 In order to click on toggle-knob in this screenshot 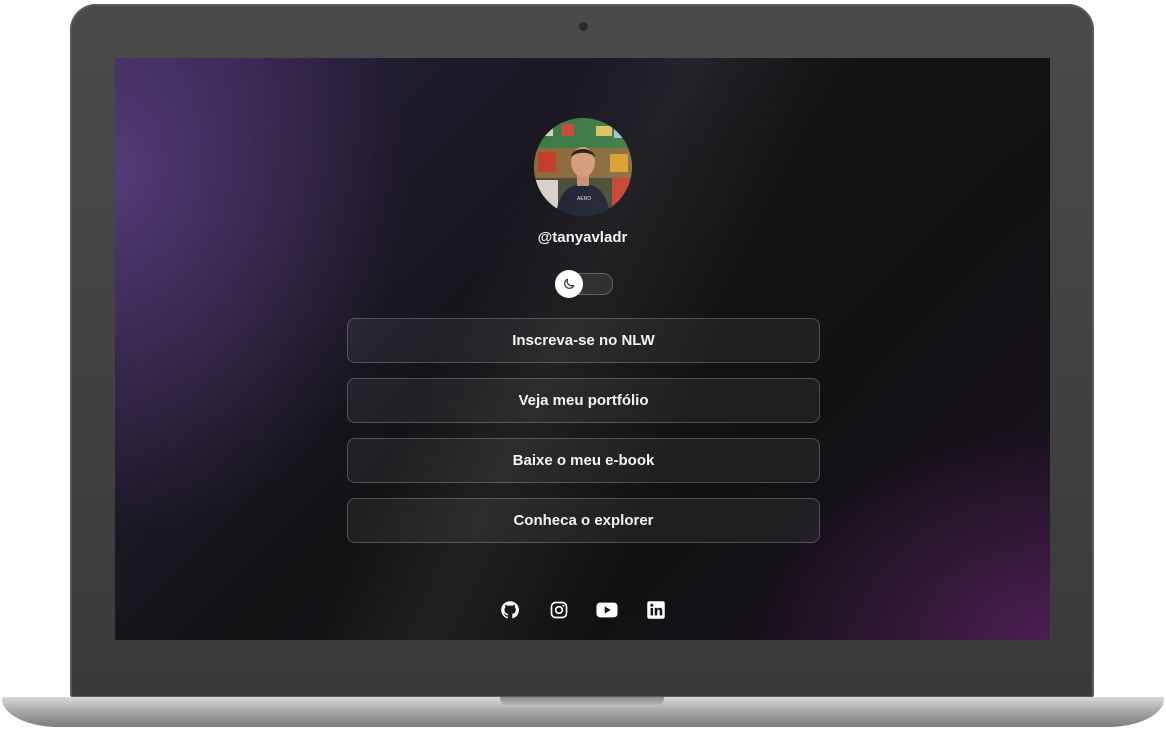, I will do `click(569, 284)`.